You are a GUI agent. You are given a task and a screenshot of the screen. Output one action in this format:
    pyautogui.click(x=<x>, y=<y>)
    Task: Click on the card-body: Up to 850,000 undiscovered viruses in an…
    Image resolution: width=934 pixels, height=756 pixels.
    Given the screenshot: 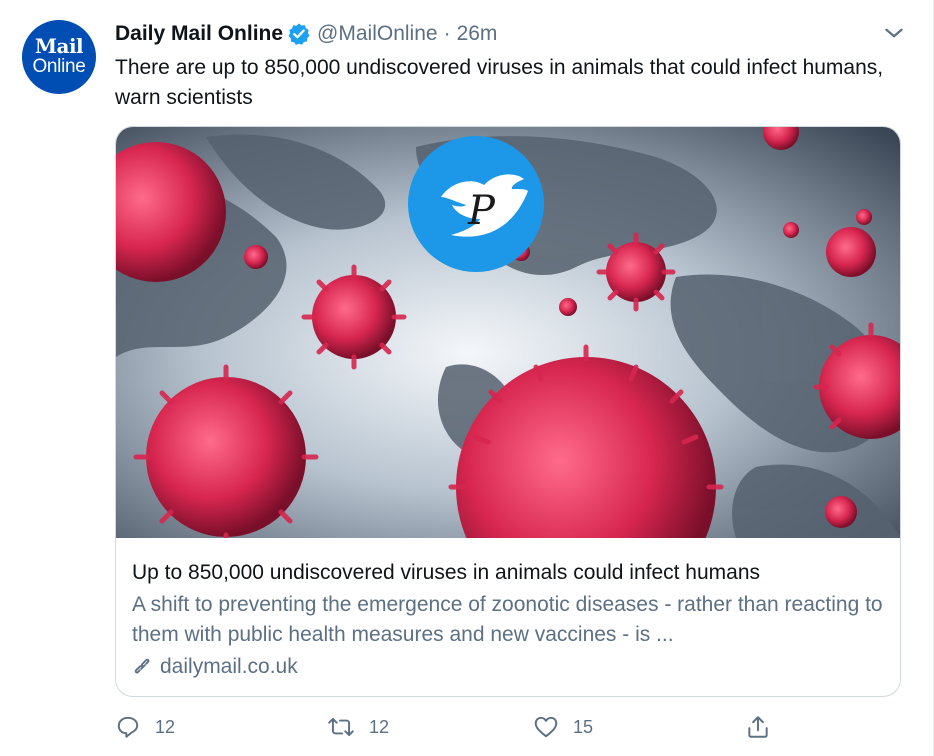 What is the action you would take?
    pyautogui.click(x=512, y=620)
    